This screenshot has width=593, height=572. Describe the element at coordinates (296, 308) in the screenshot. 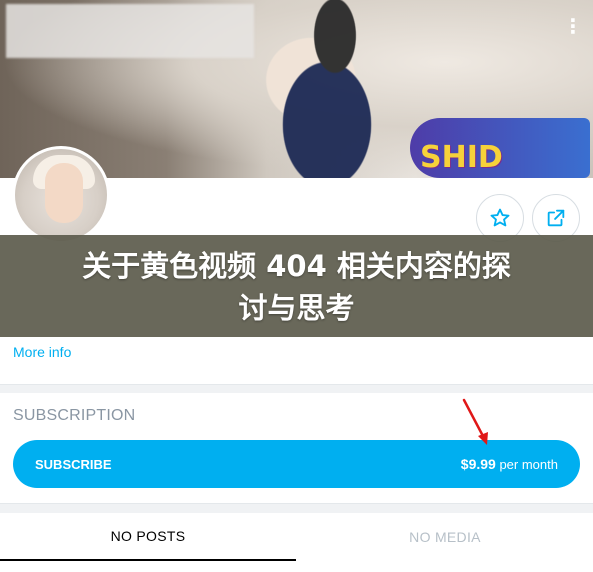

I see `overlay-title-line-2: 讨与思考` at that location.